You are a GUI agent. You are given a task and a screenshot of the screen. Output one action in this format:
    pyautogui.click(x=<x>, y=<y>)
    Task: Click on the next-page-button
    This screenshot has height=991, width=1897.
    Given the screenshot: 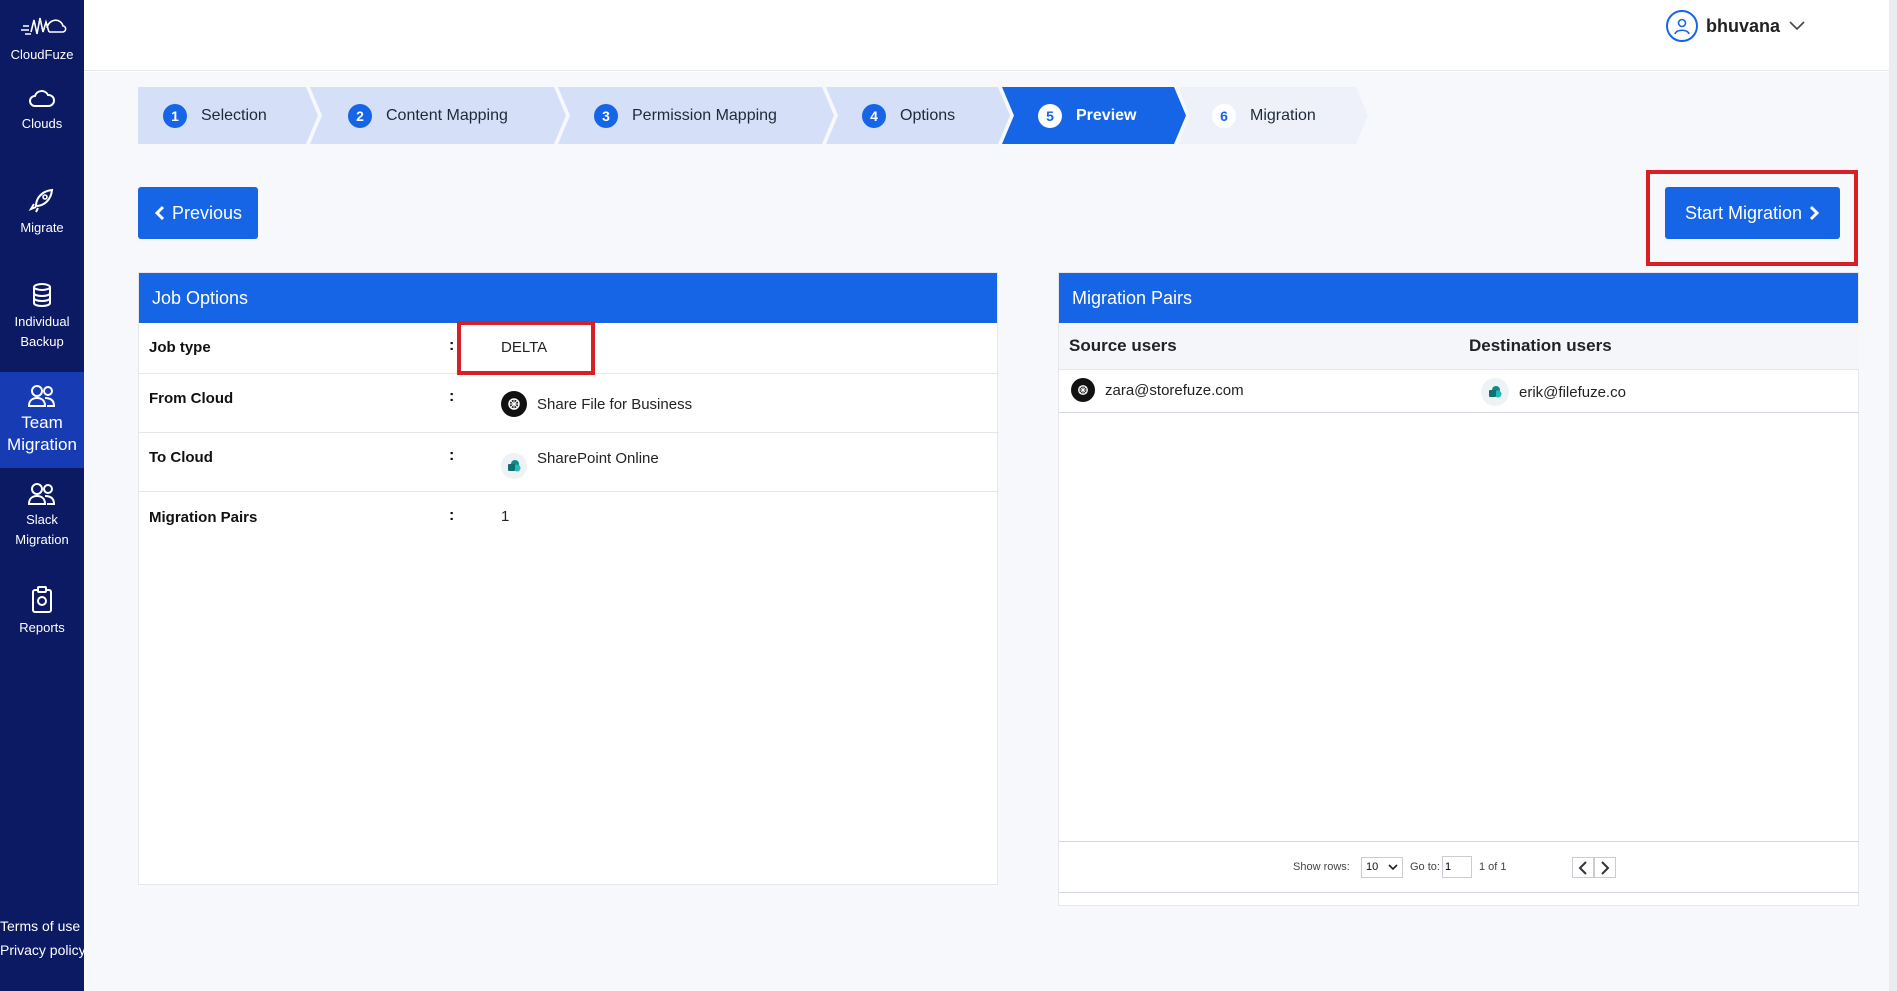 What is the action you would take?
    pyautogui.click(x=1605, y=867)
    